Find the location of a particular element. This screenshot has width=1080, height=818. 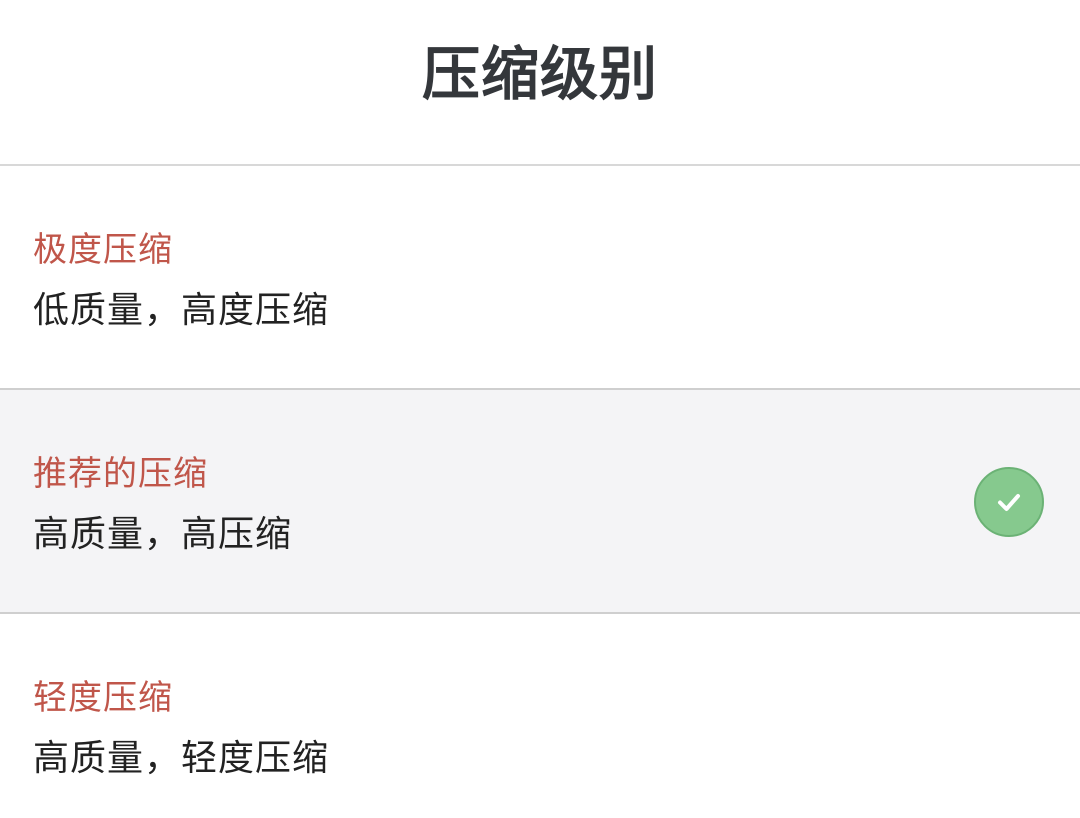

option-description: 低质量，高度压缩 is located at coordinates (181, 310).